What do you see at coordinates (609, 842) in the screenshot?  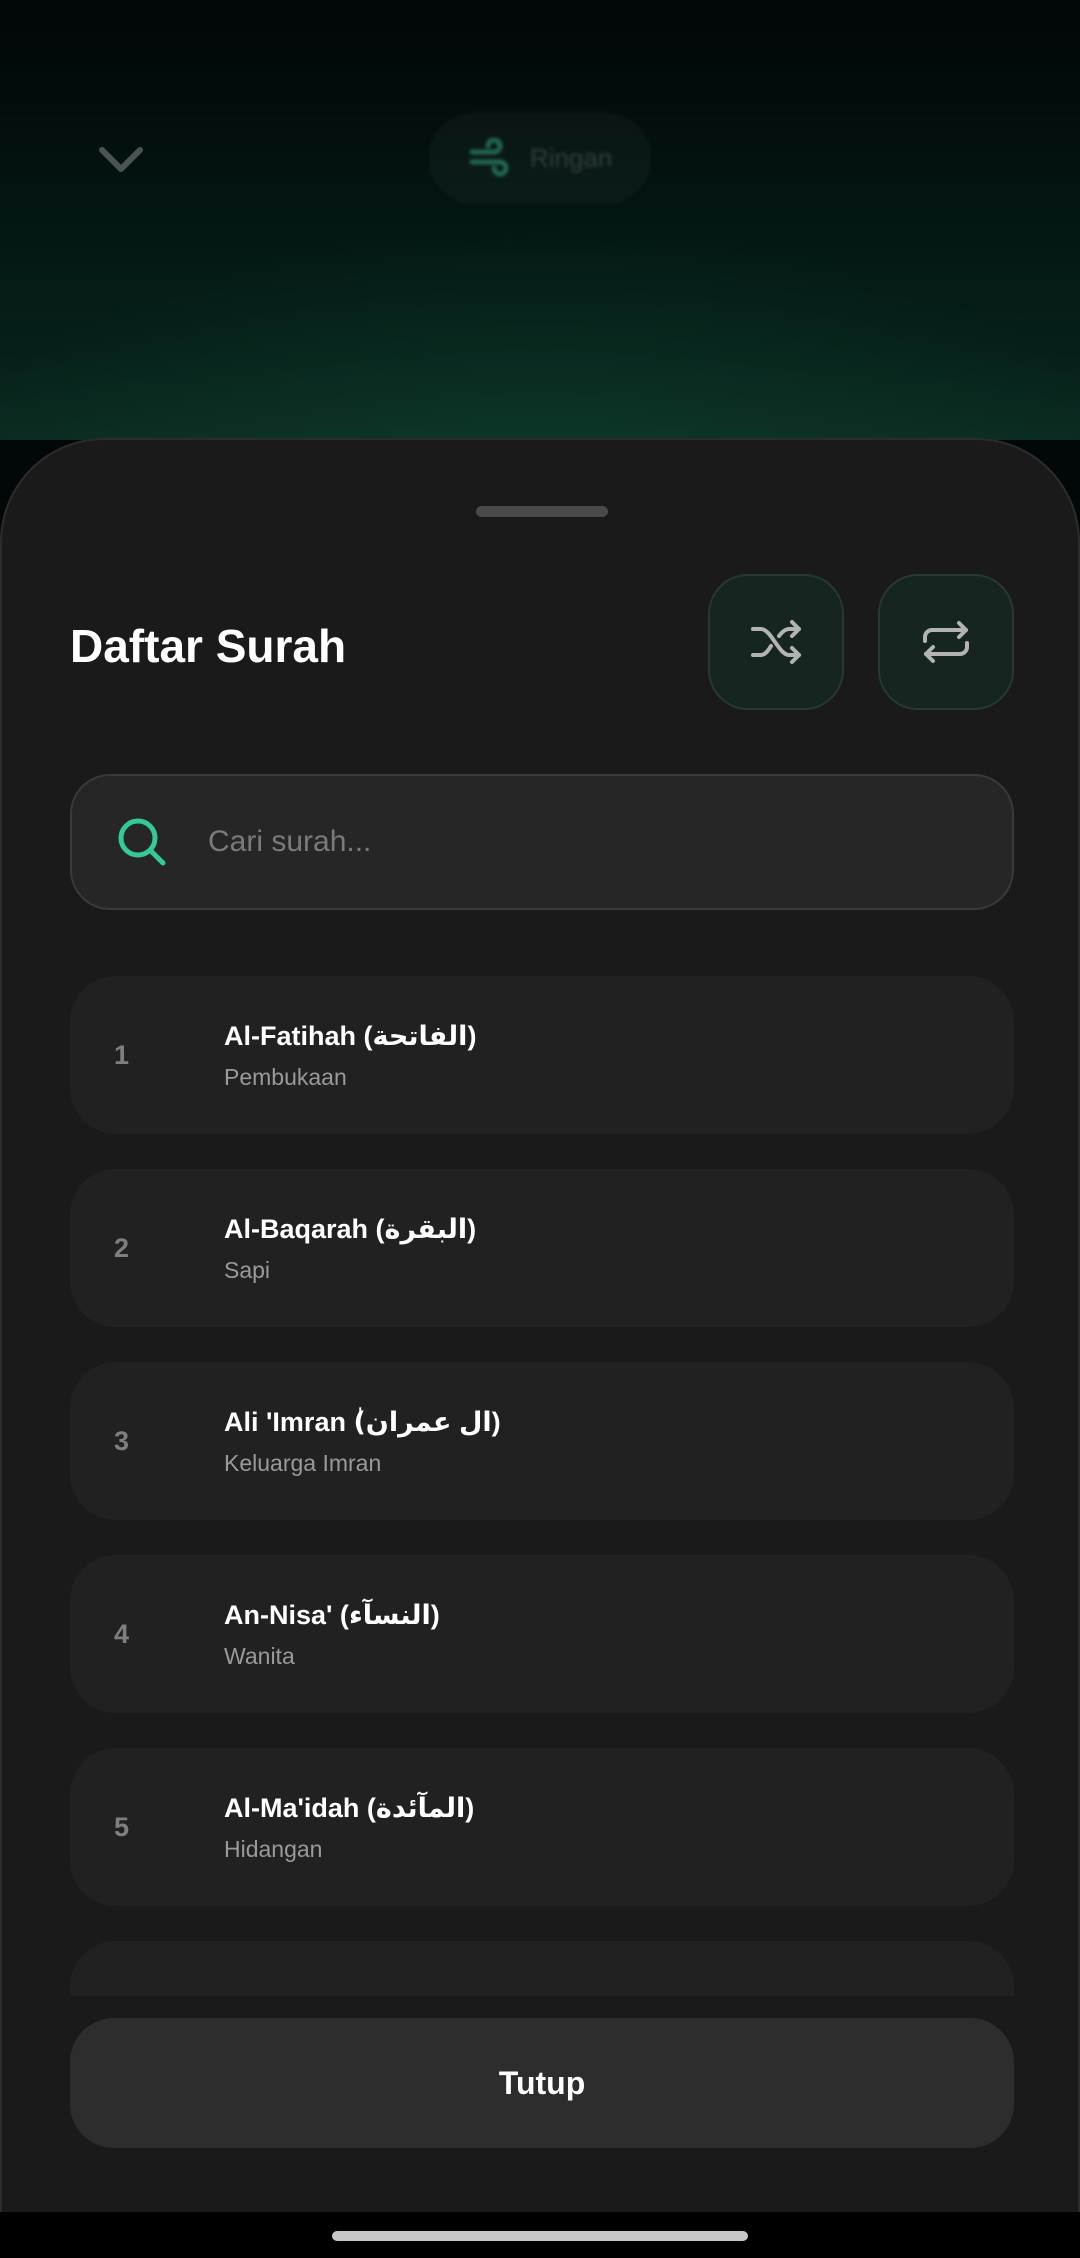 I see `search-input` at bounding box center [609, 842].